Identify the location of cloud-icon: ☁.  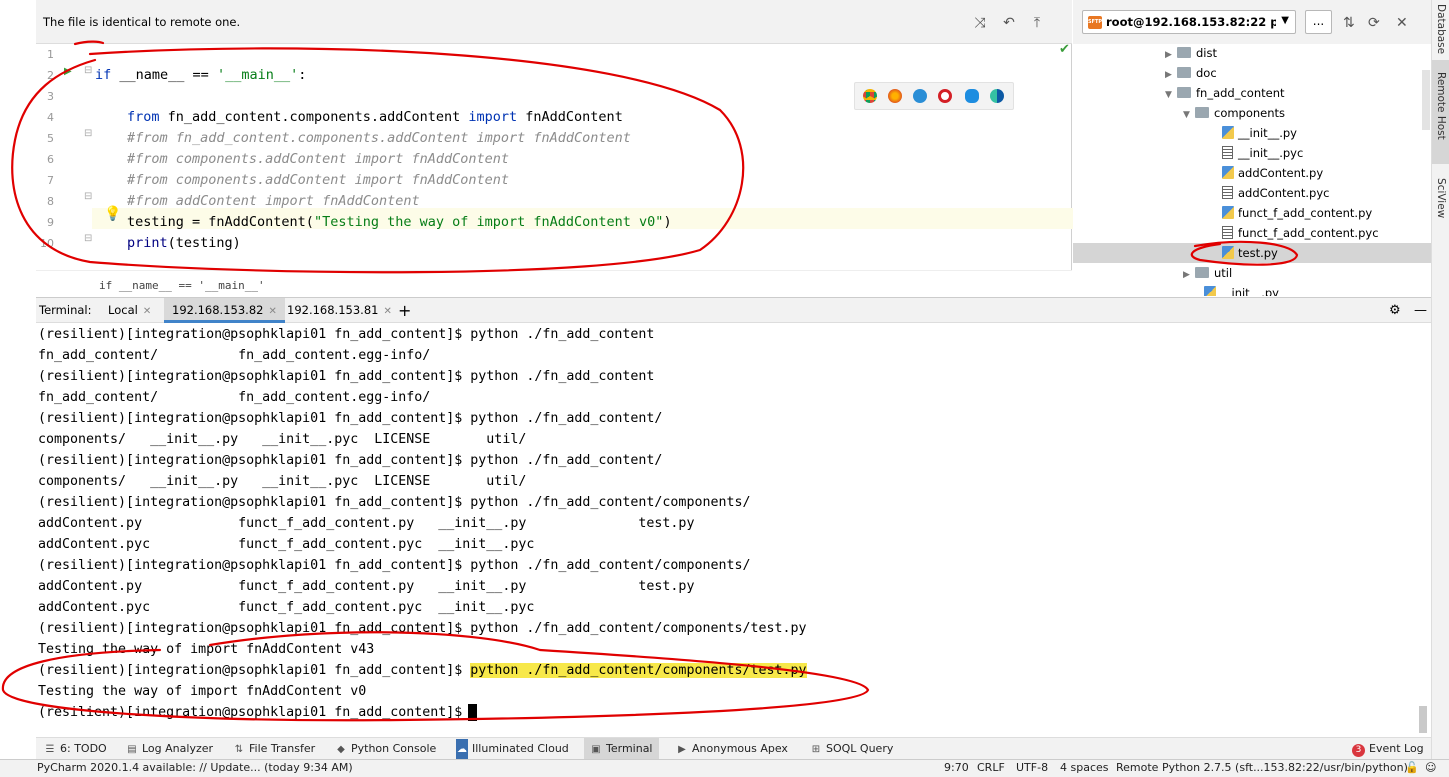
(462, 750).